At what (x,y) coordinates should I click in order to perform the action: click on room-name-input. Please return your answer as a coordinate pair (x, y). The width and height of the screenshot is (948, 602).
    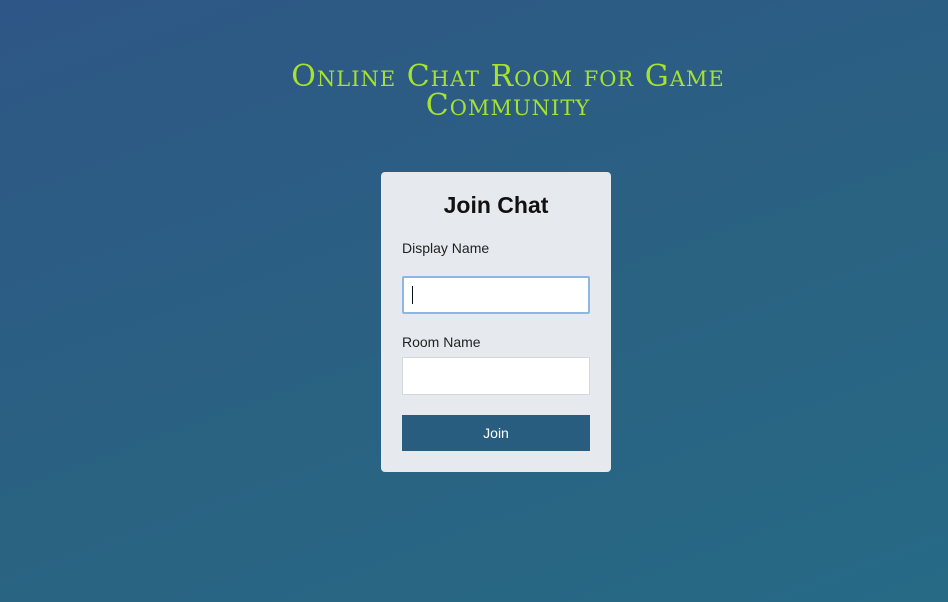
    Looking at the image, I should click on (496, 376).